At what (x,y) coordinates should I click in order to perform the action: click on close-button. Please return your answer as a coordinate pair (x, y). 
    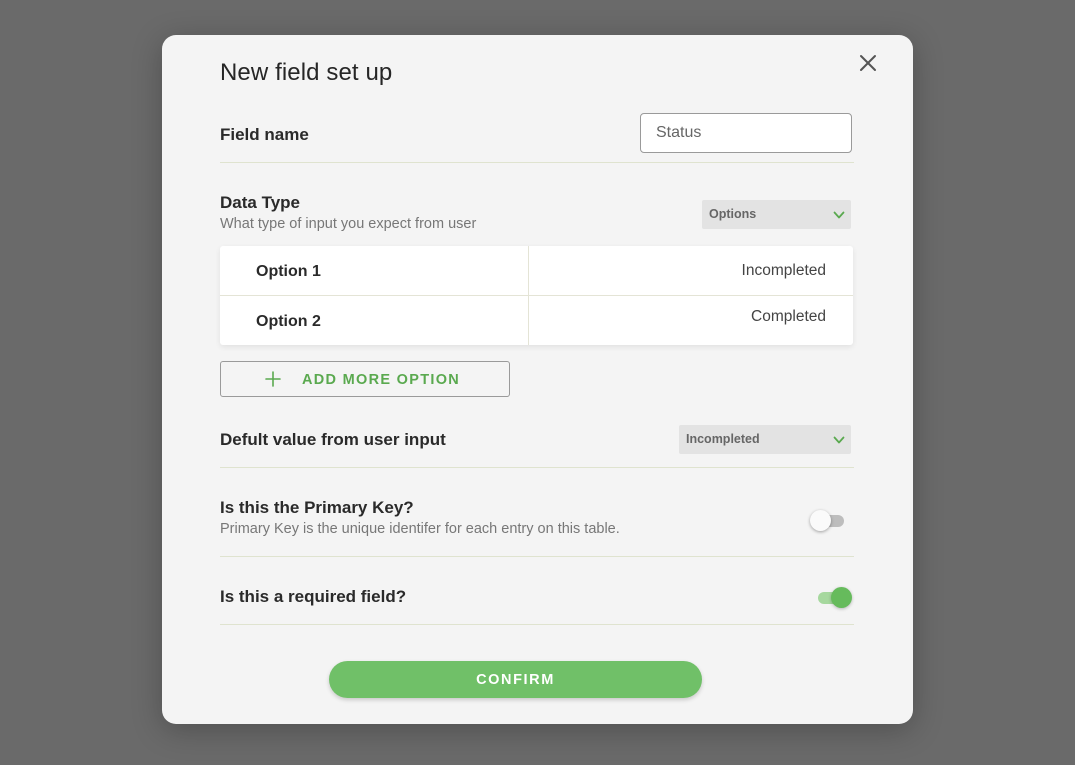
    Looking at the image, I should click on (868, 63).